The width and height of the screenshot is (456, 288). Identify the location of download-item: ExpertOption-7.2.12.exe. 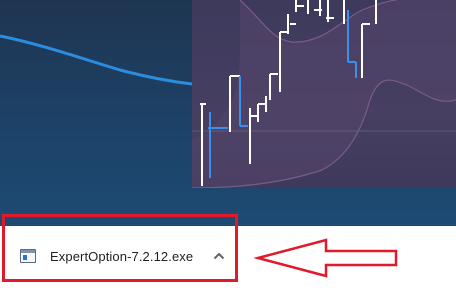
(120, 256).